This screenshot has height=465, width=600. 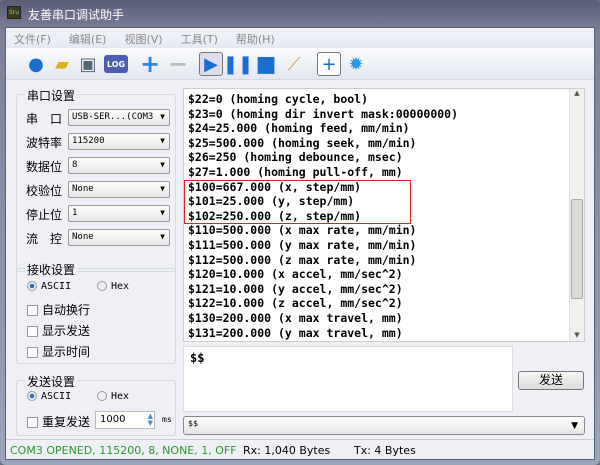 I want to click on spin-arrows-icon: ▲ ▼, so click(x=150, y=420).